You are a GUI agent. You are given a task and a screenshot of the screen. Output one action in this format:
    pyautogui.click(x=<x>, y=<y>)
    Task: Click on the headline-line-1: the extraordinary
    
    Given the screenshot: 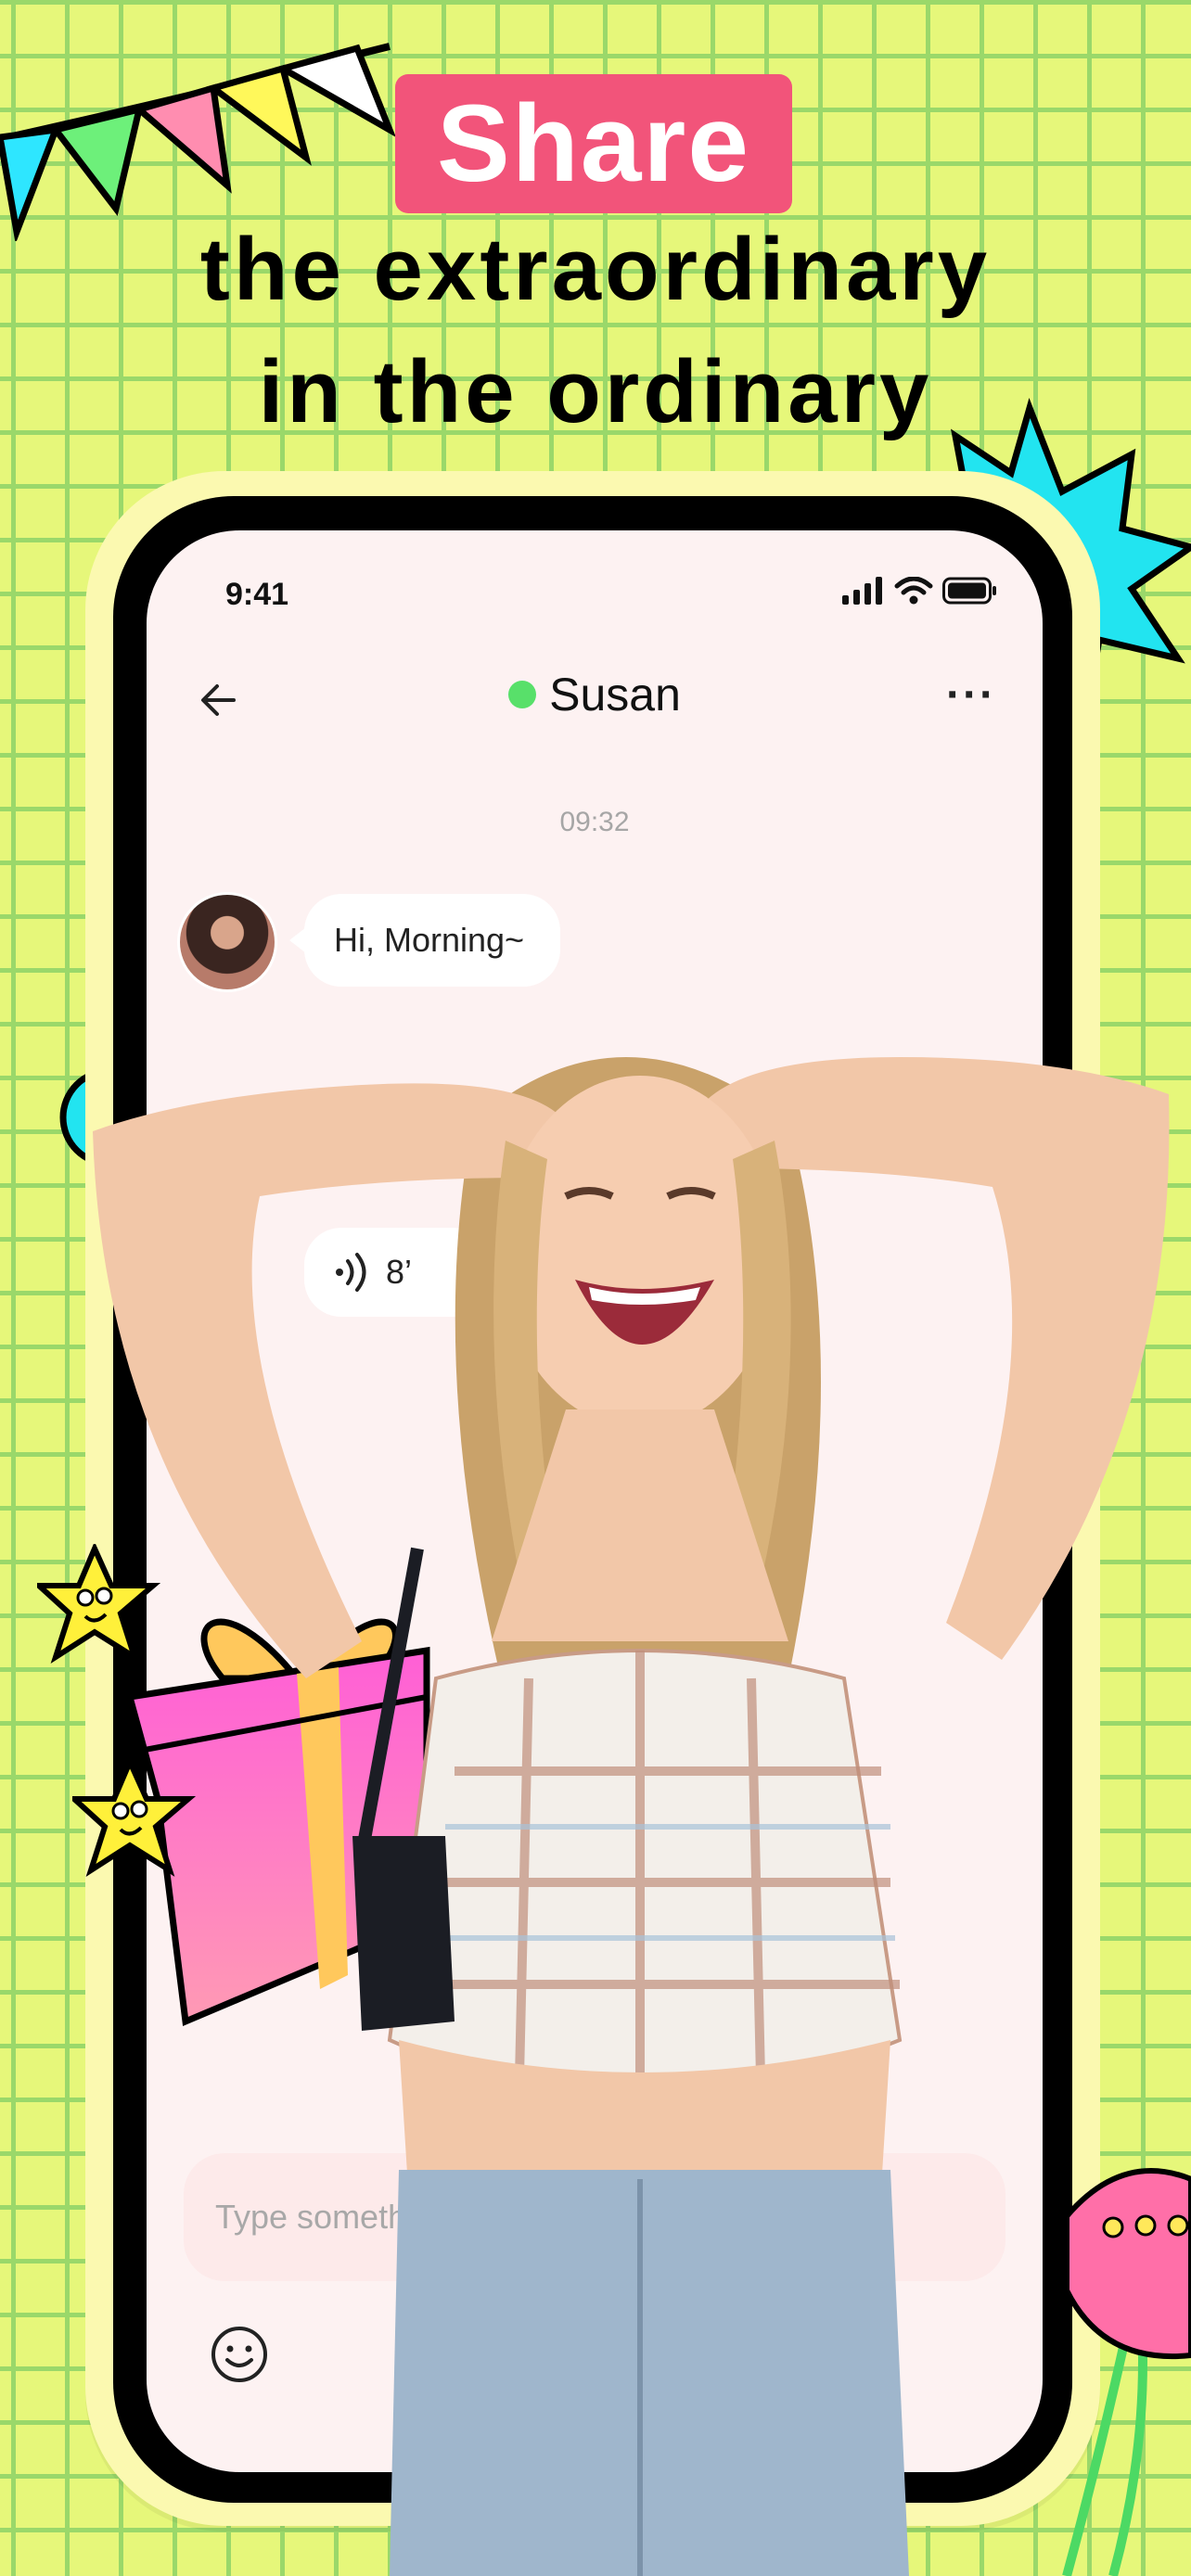 What is the action you would take?
    pyautogui.click(x=595, y=269)
    